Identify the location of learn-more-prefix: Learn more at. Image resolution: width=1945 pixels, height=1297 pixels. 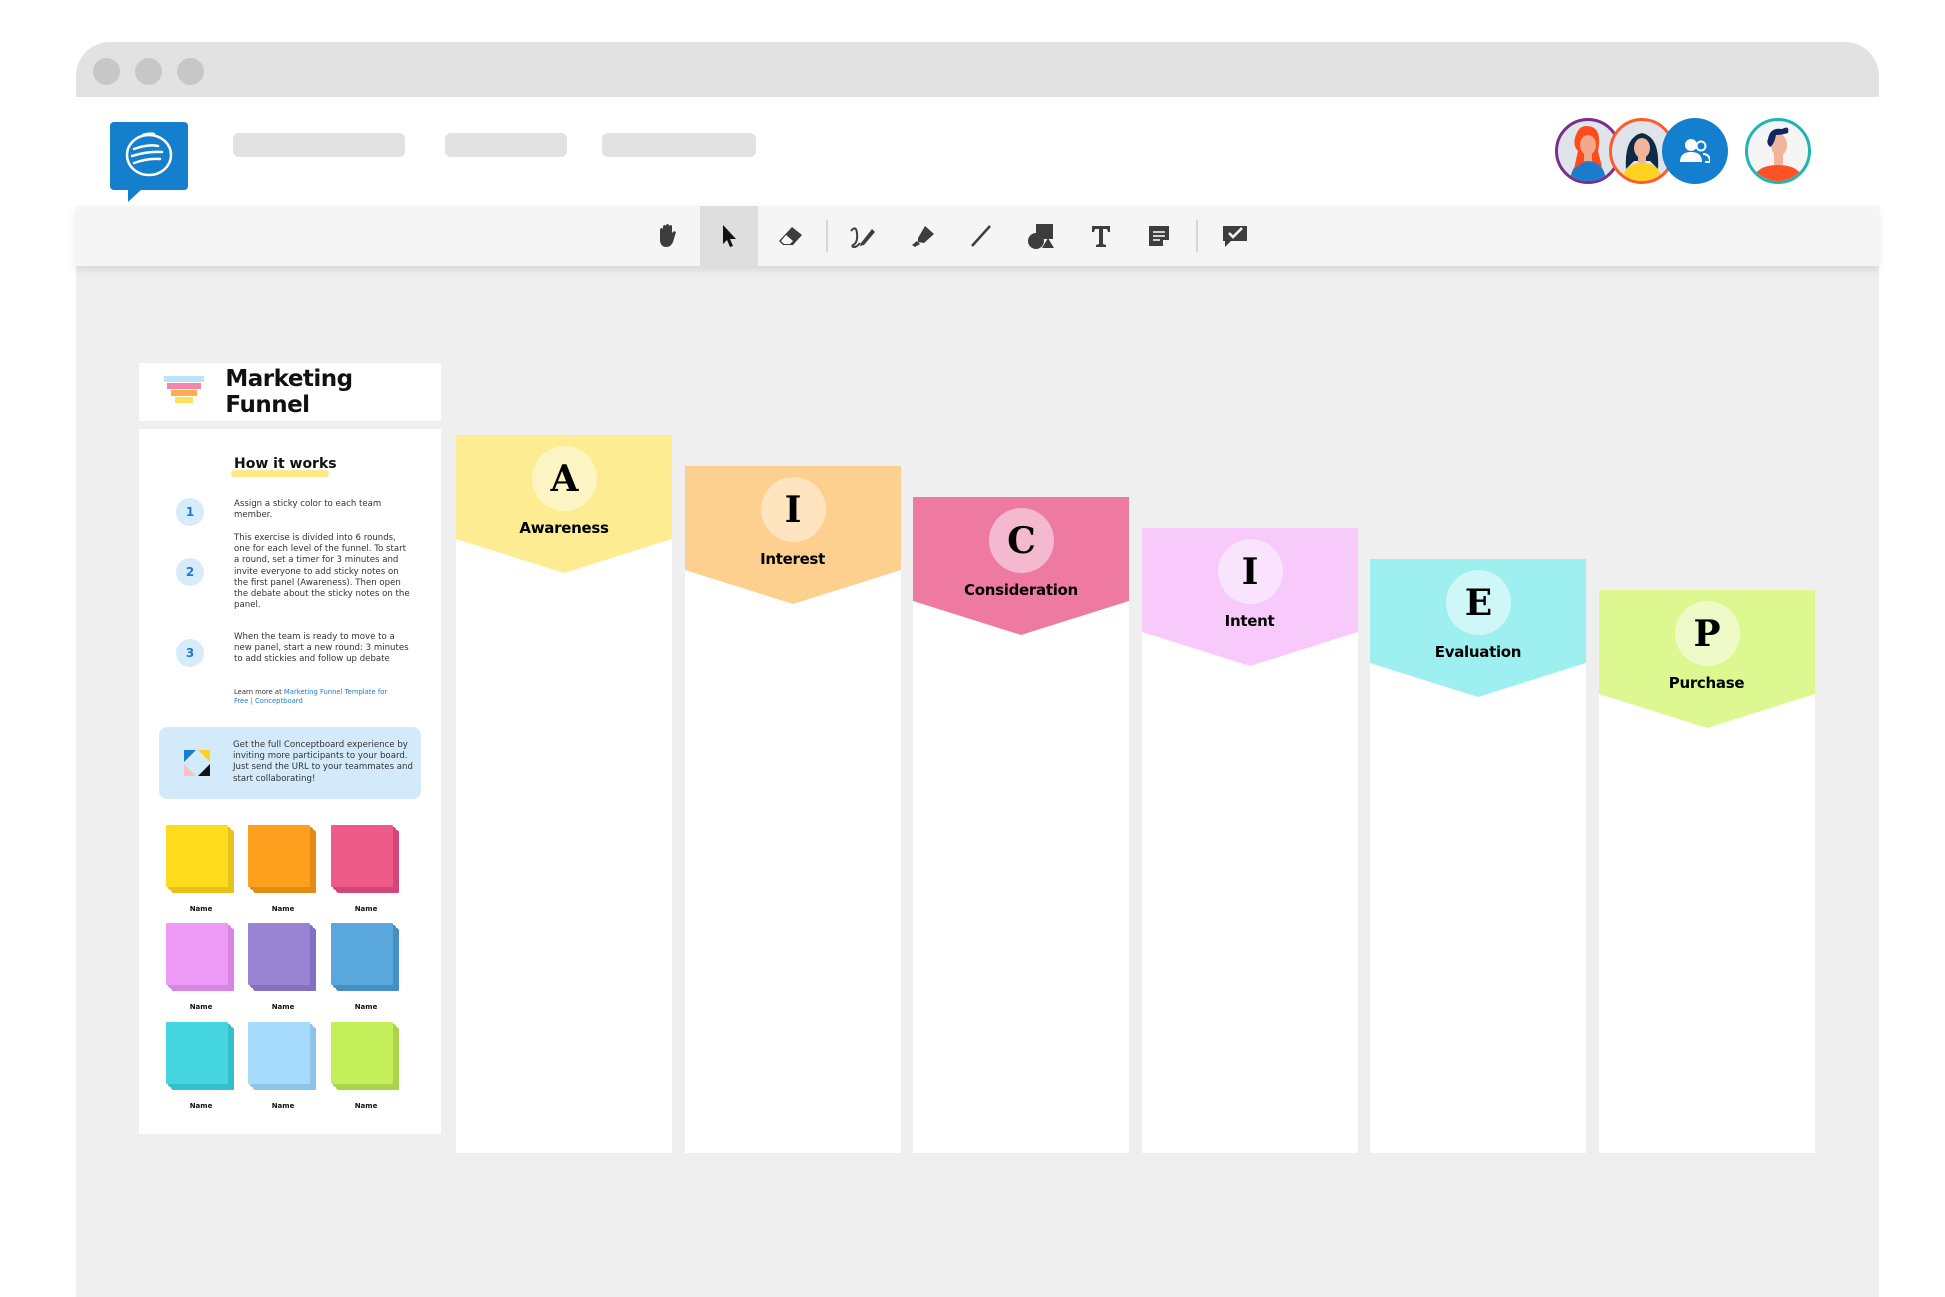
(259, 692).